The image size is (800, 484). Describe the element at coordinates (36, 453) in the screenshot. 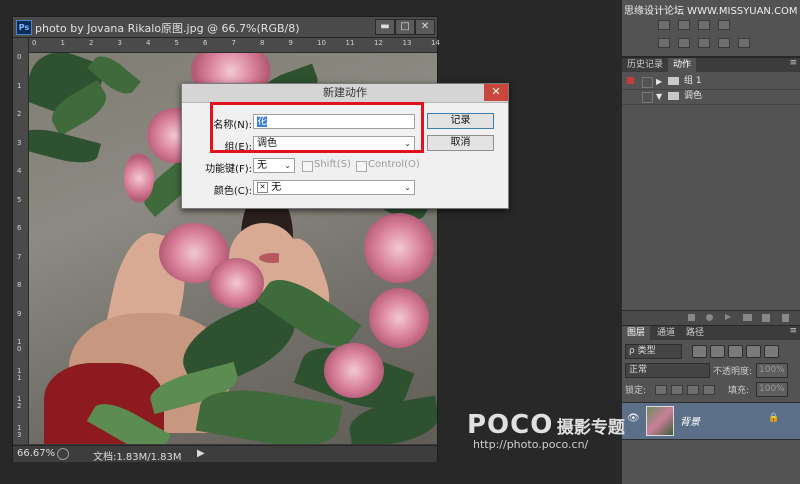

I see `zoom-level: 66.67%` at that location.